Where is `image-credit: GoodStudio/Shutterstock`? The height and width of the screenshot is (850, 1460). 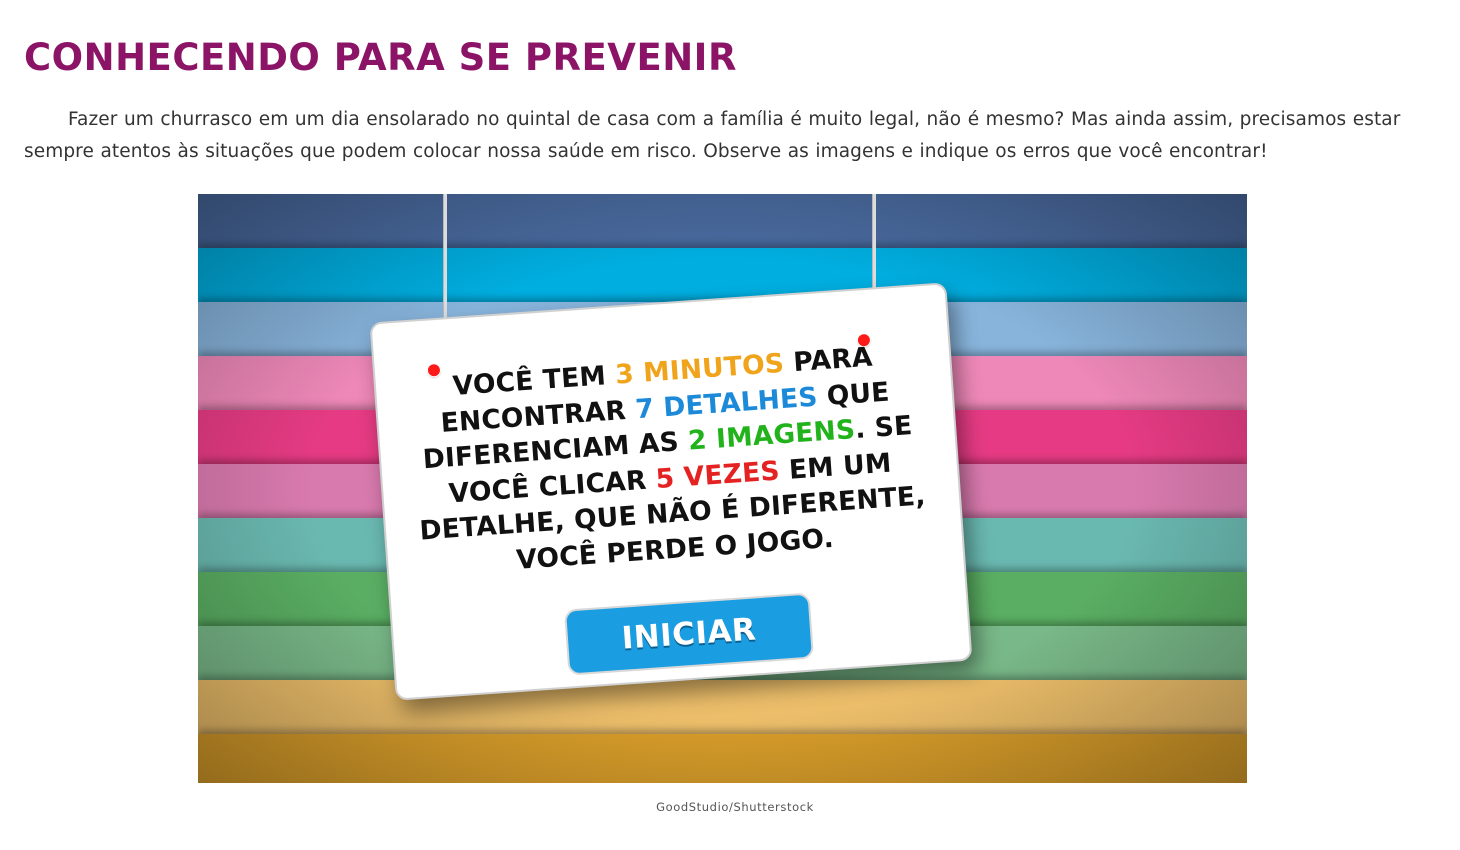
image-credit: GoodStudio/Shutterstock is located at coordinates (735, 807).